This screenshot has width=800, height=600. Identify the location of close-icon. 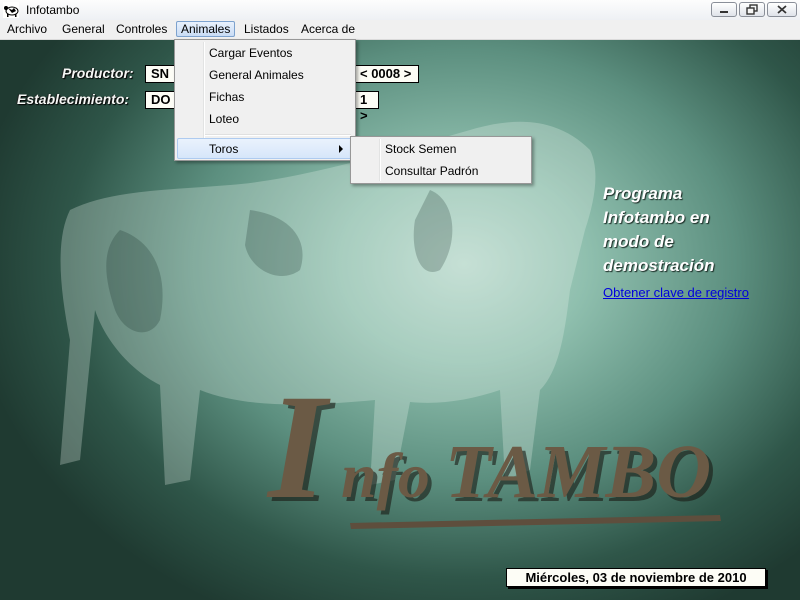
(782, 9).